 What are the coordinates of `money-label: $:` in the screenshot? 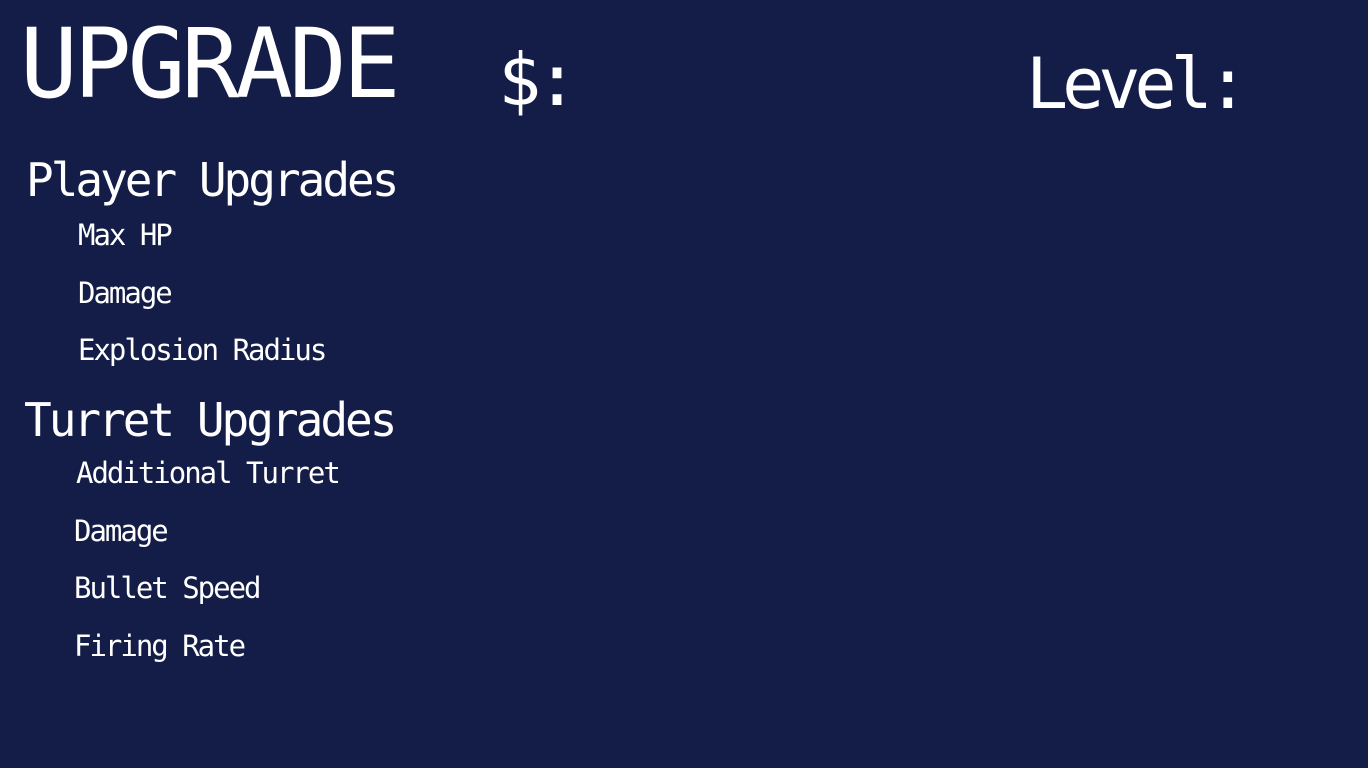 It's located at (538, 80).